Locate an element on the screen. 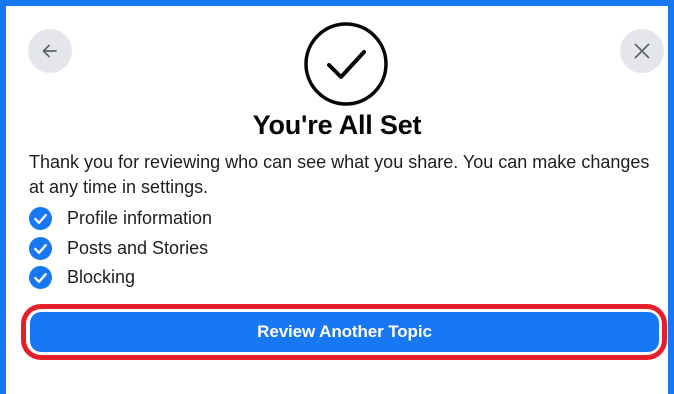 The width and height of the screenshot is (674, 394). list-item-label: Blocking is located at coordinates (101, 277).